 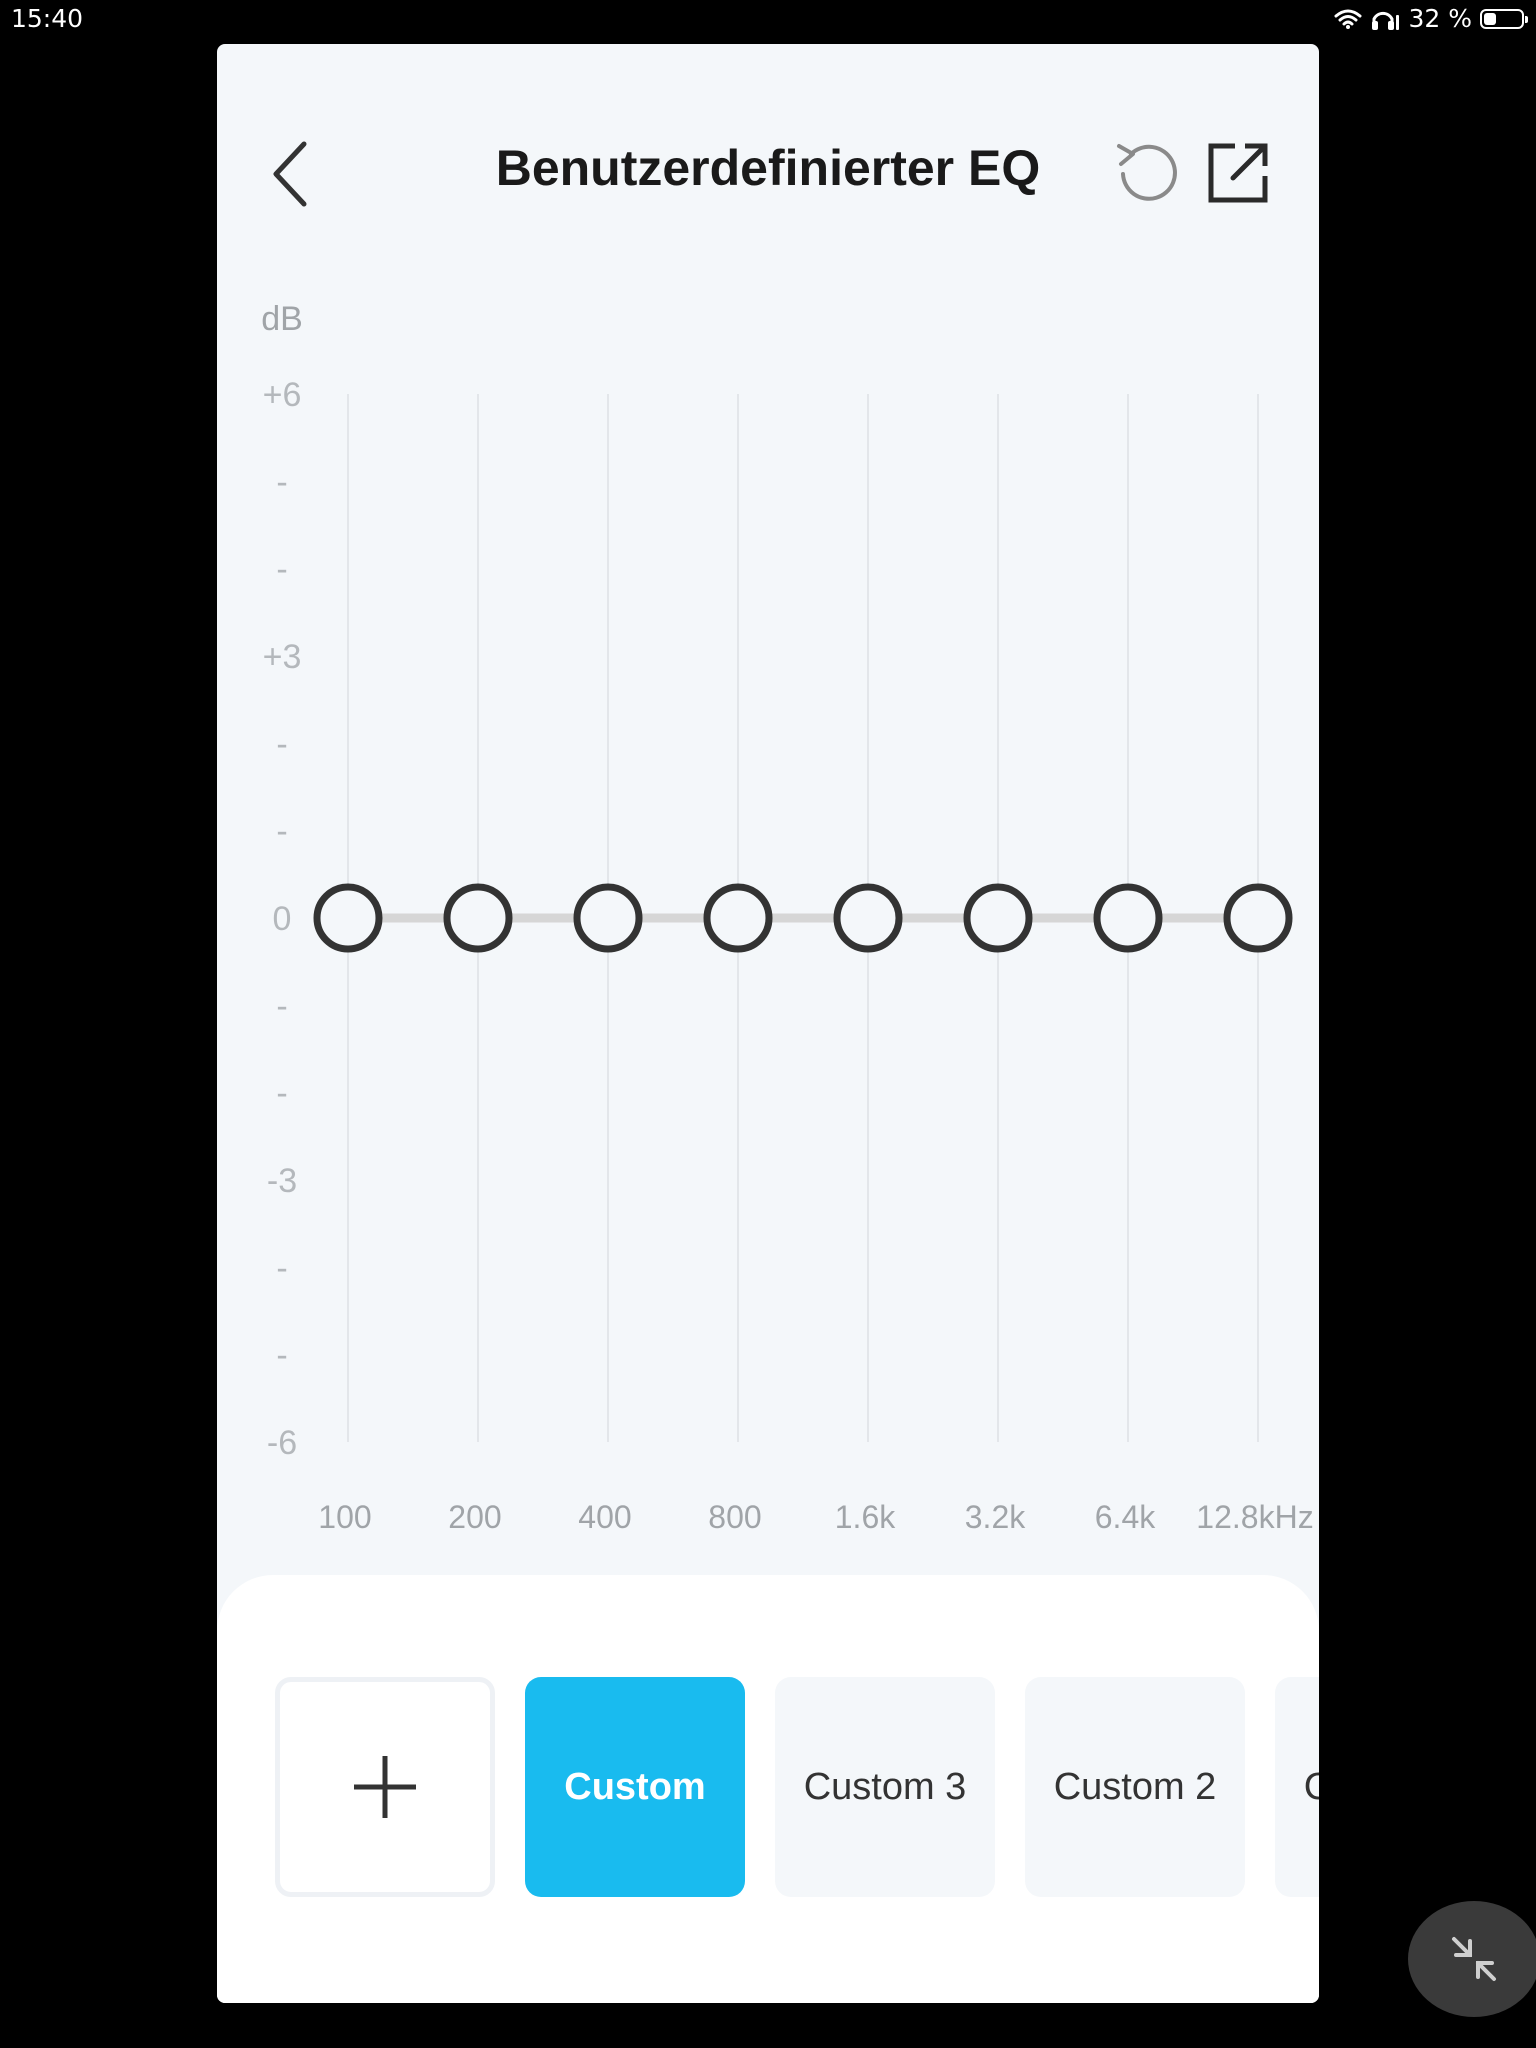 I want to click on x-tick-label: 800, so click(x=734, y=1517).